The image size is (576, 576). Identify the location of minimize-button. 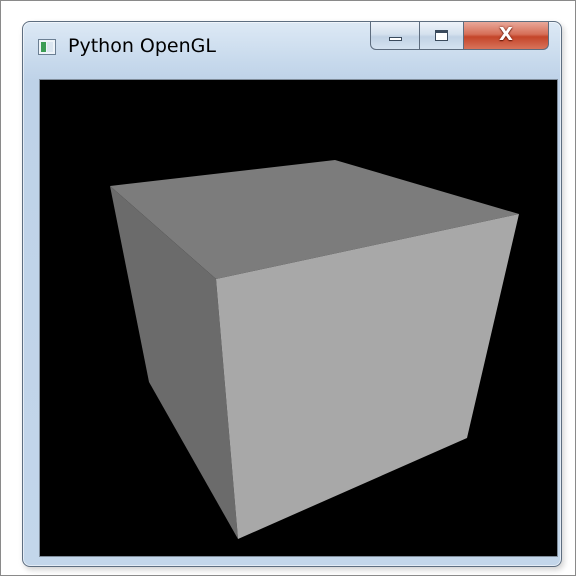
(395, 36).